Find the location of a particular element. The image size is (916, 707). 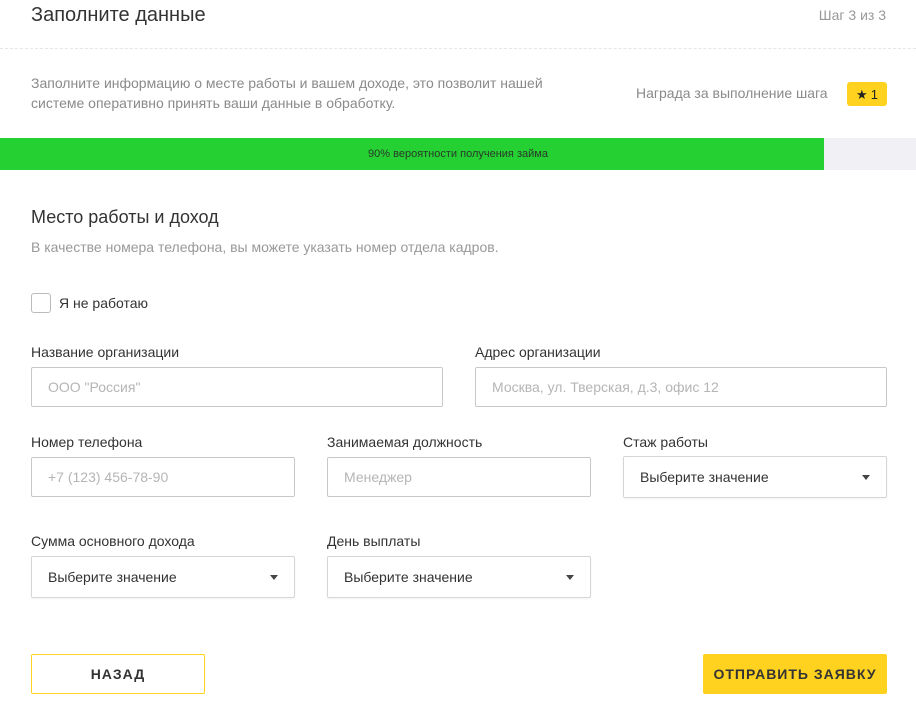

position-input is located at coordinates (459, 477).